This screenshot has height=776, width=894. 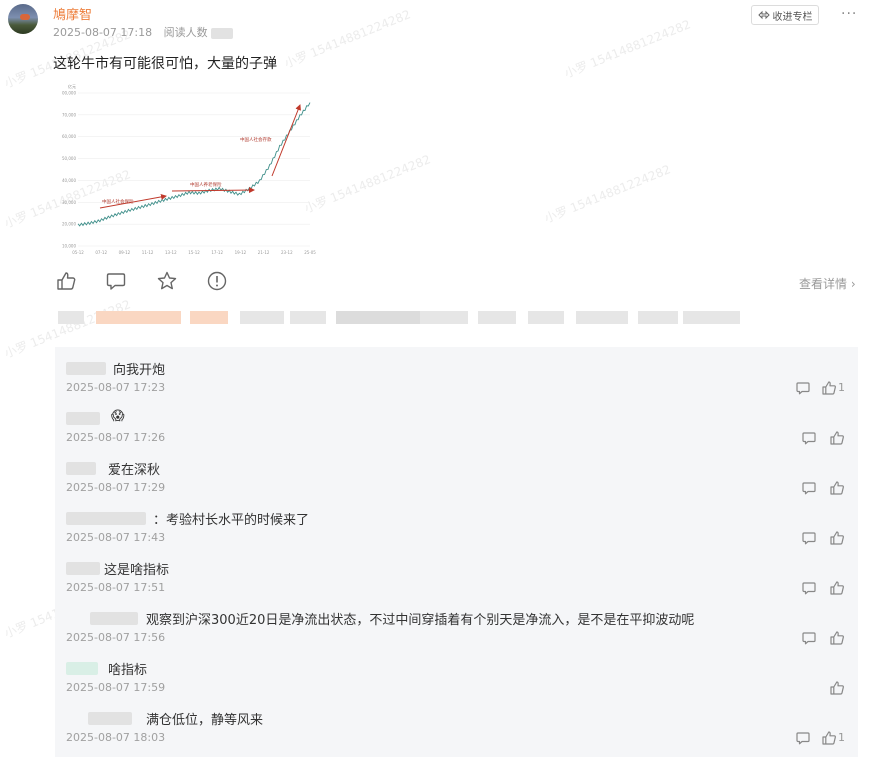 I want to click on comment-item: 这是啥指标 2025-08-07 17:51, so click(x=456, y=579).